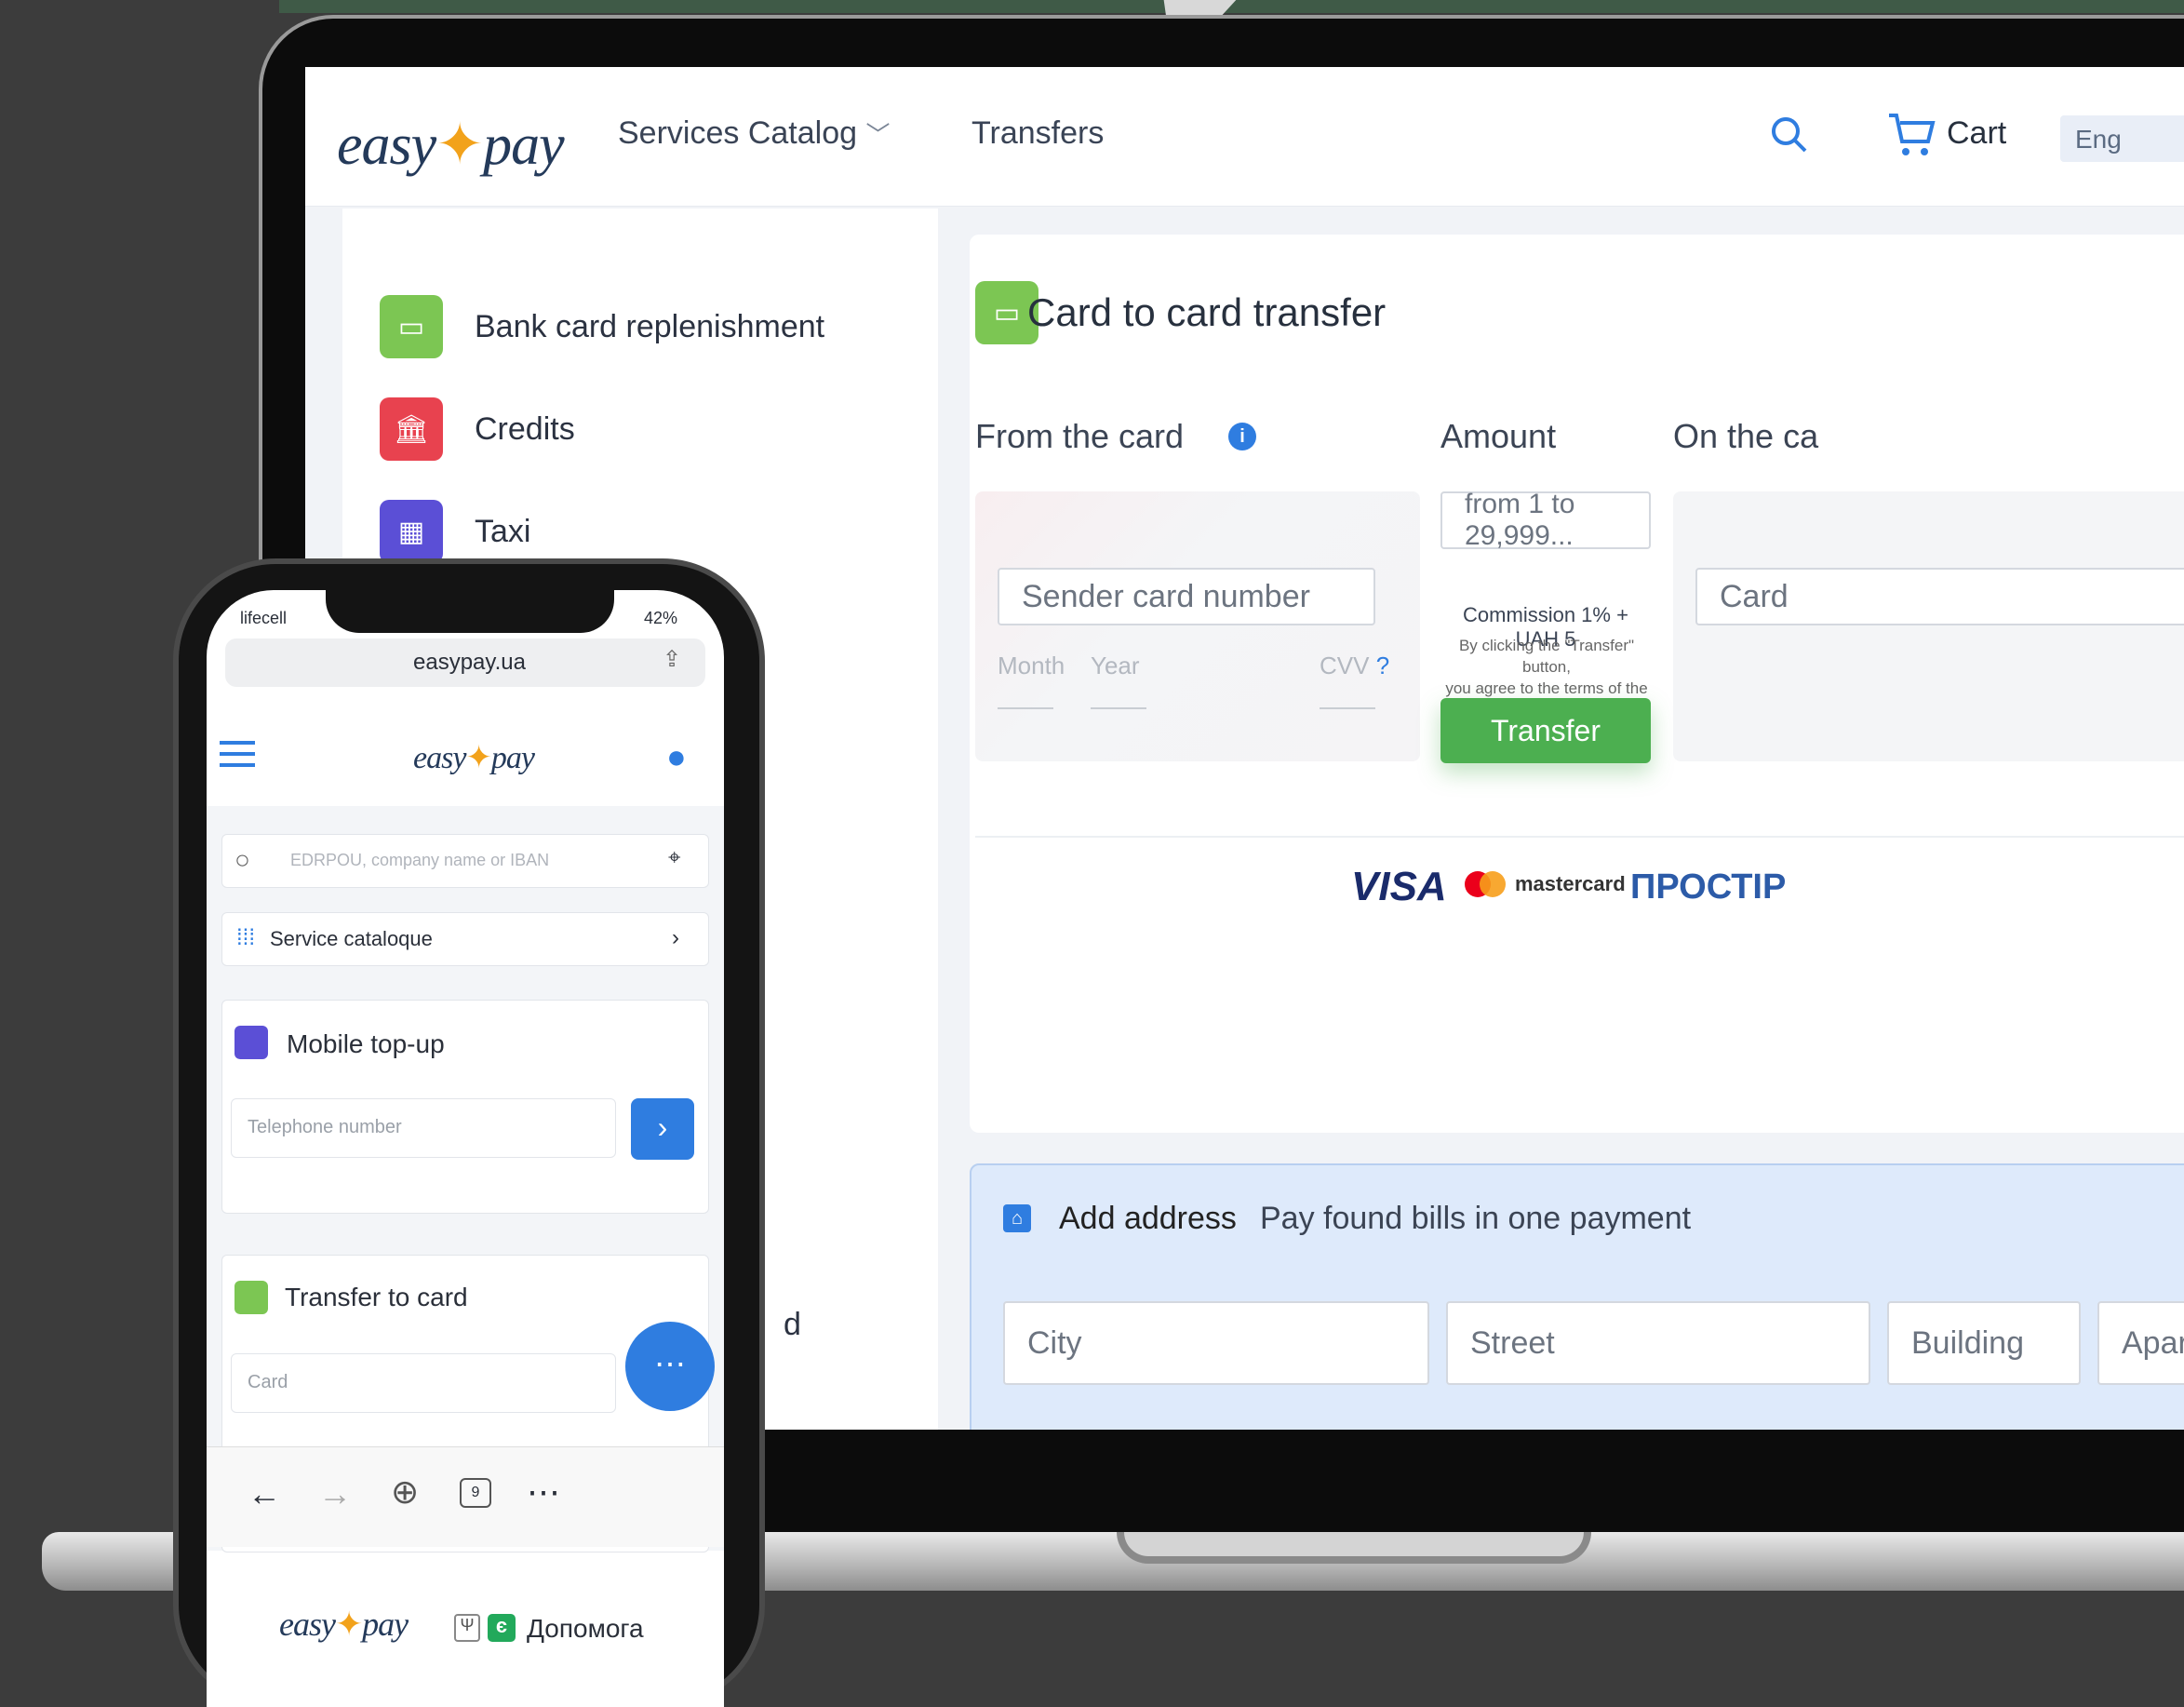 This screenshot has width=2184, height=1707. I want to click on card-placeholder: Card, so click(268, 1382).